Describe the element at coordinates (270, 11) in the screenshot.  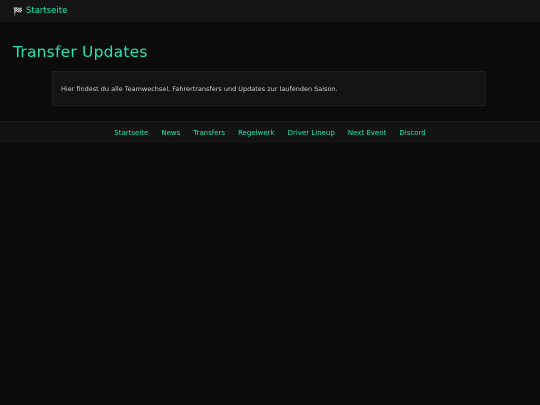
I see `top-bar: 🏁 Startseite` at that location.